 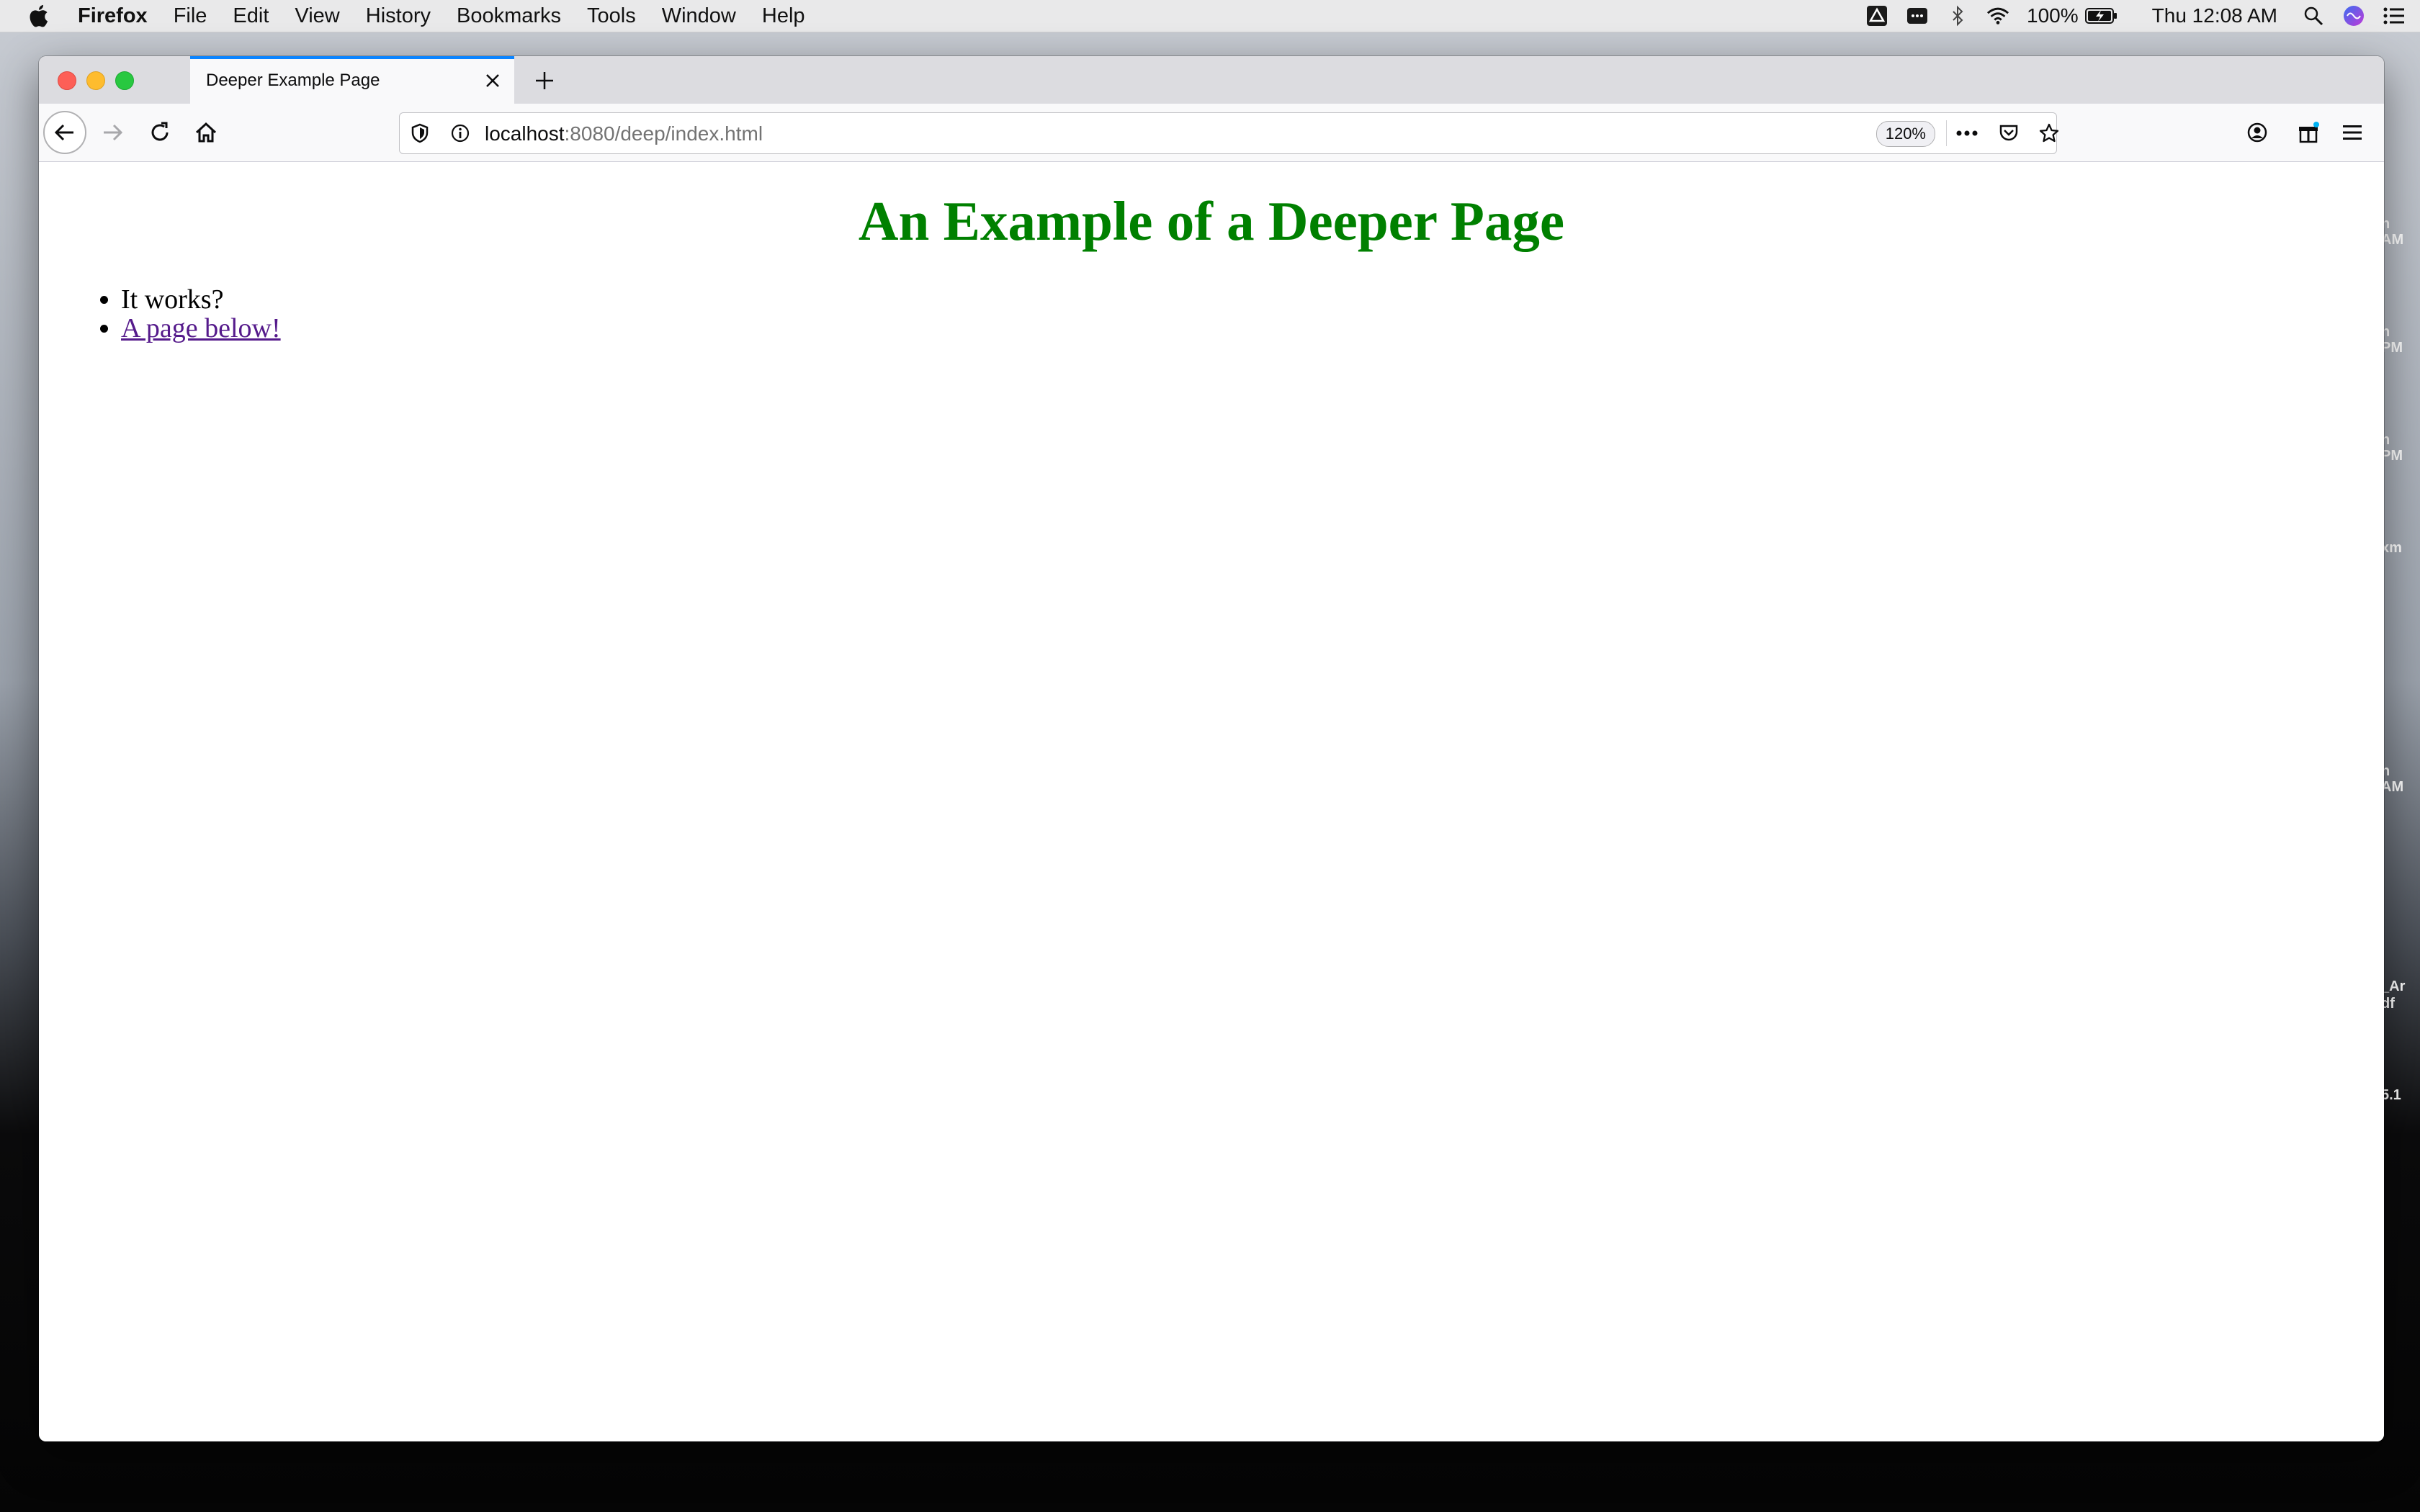 I want to click on page-heading: An Example of a Deeper Page, so click(x=1211, y=221).